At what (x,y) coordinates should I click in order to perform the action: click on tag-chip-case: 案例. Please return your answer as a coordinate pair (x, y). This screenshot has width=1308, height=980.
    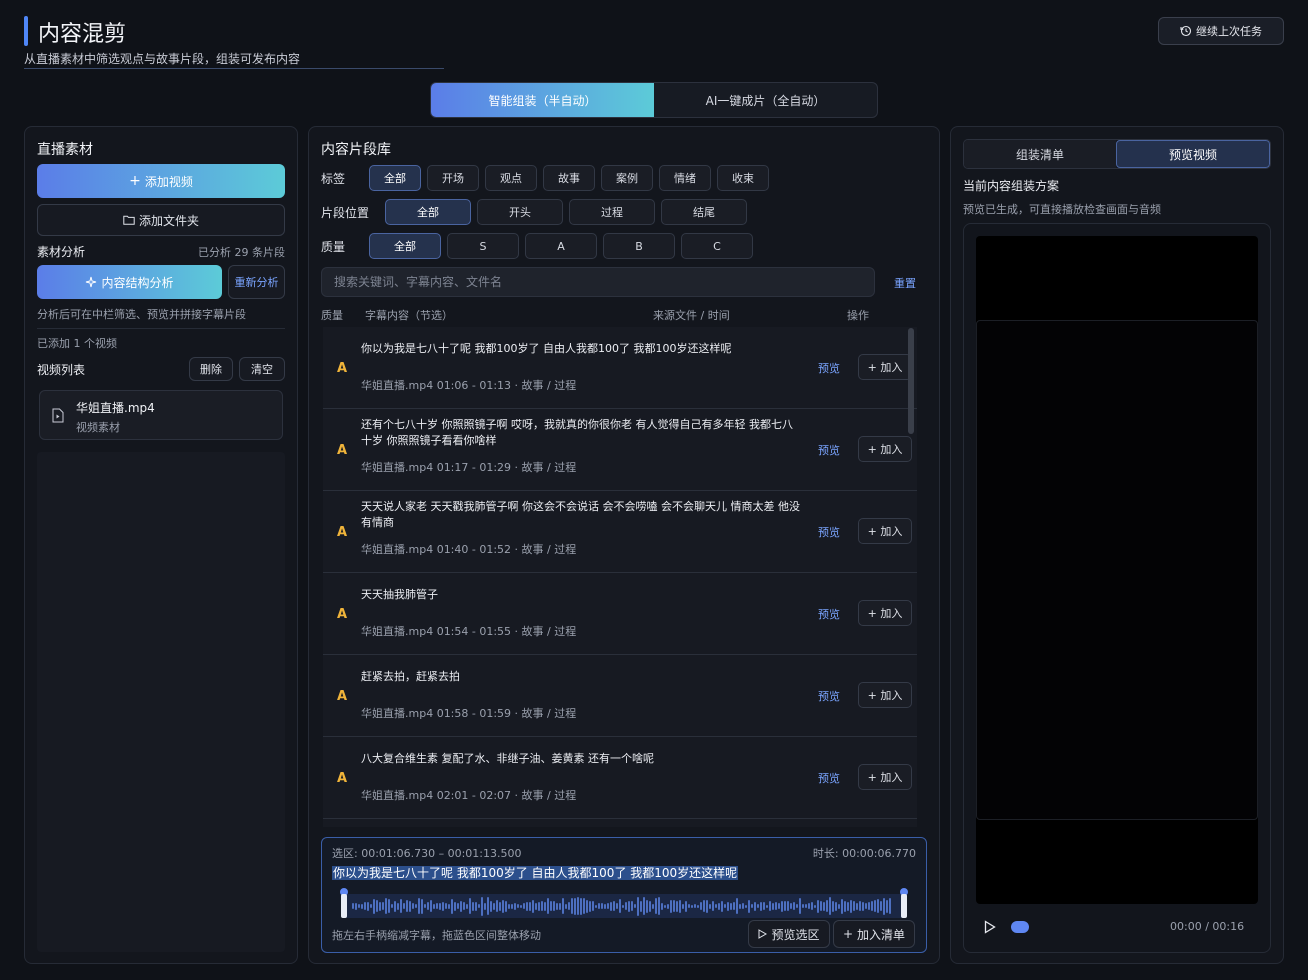
    Looking at the image, I should click on (627, 178).